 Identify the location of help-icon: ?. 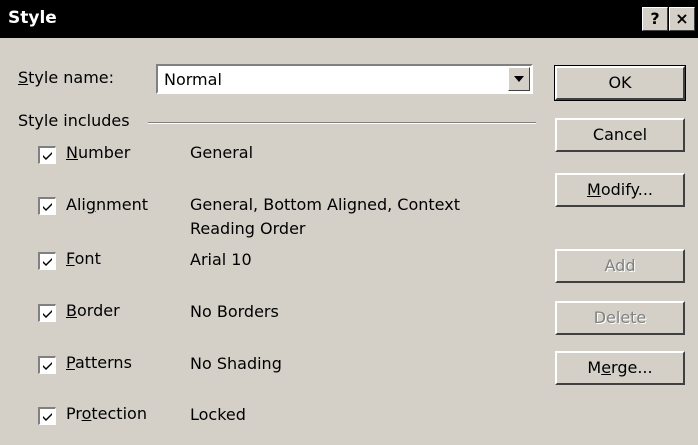
(655, 18).